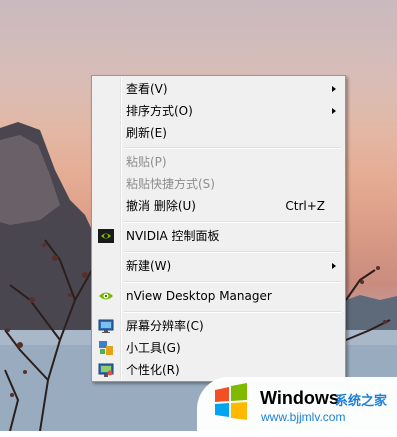 This screenshot has width=397, height=437. What do you see at coordinates (231, 401) in the screenshot?
I see `windows-logo-icon` at bounding box center [231, 401].